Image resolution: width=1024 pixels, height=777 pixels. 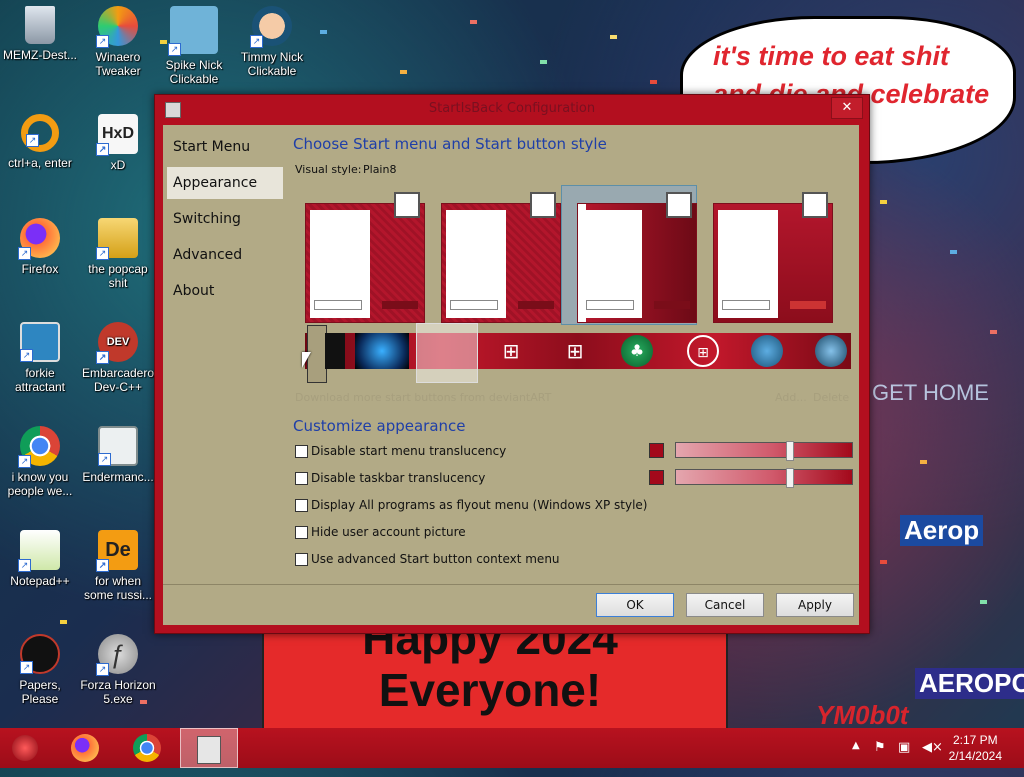 I want to click on start-translucency-slider, so click(x=764, y=451).